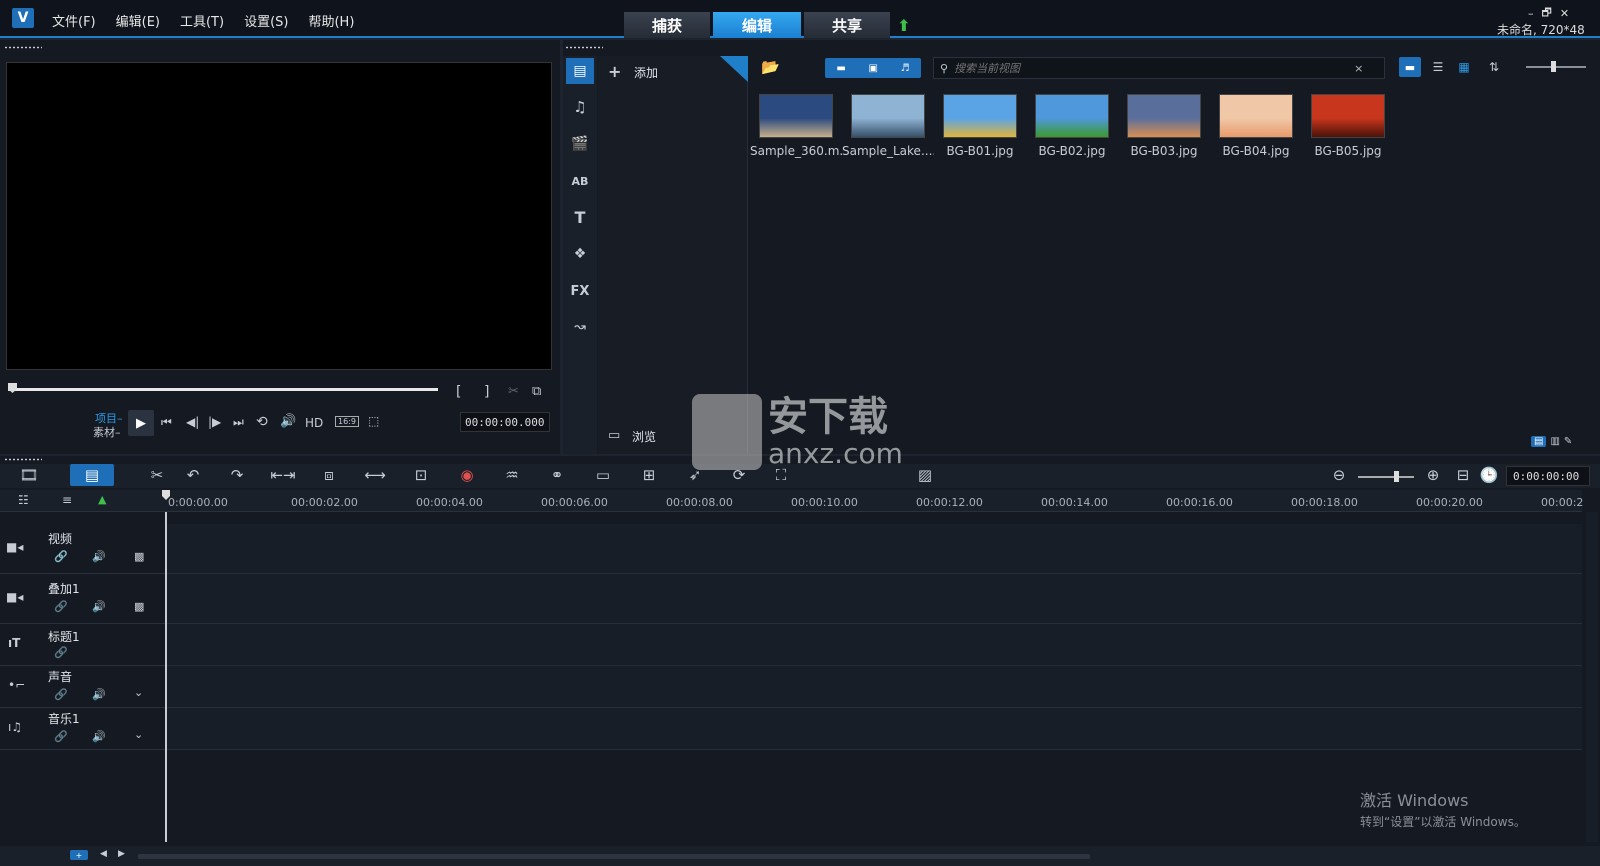 Image resolution: width=1600 pixels, height=866 pixels. What do you see at coordinates (580, 144) in the screenshot?
I see `transition-icon: 🎬` at bounding box center [580, 144].